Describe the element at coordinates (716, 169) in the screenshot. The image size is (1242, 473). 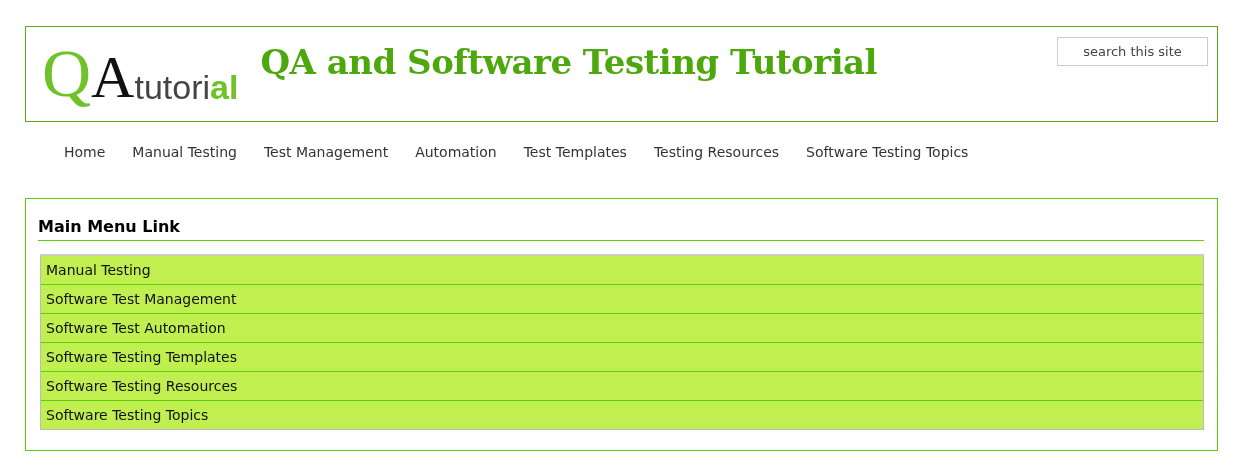
I see `nav-link: Testing Resources` at that location.